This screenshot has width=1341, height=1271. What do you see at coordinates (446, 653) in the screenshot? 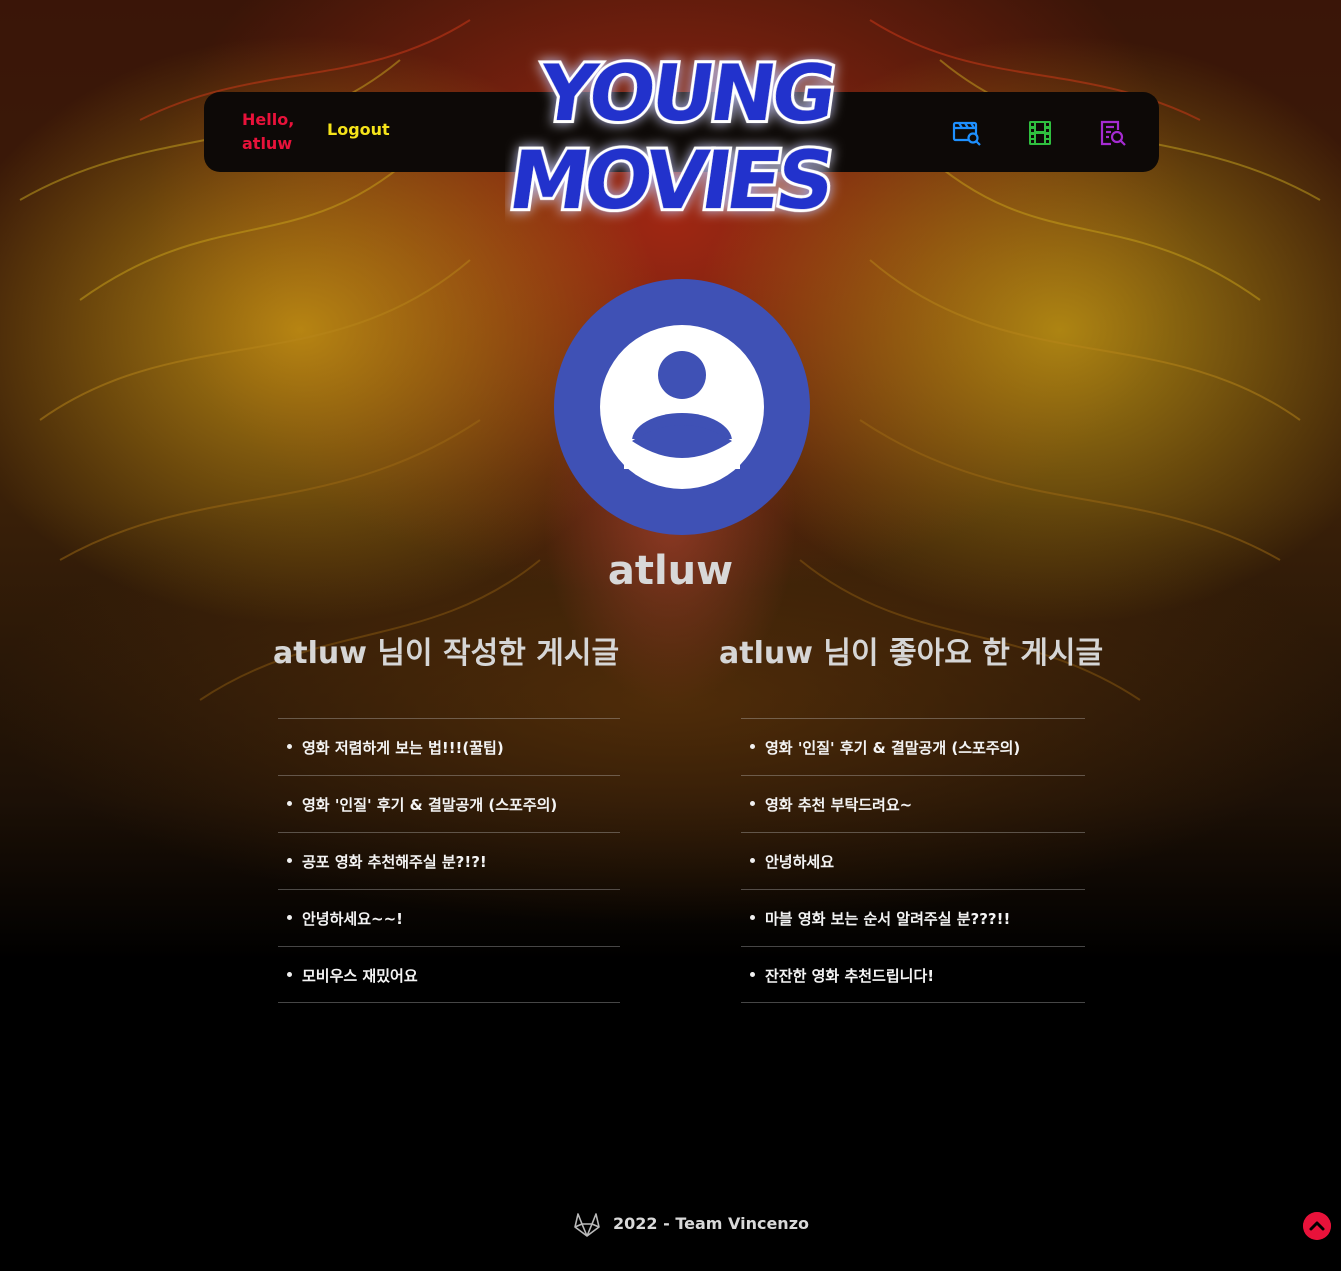
I see `written-posts-title: atluw 님이 작성한 게시글` at bounding box center [446, 653].